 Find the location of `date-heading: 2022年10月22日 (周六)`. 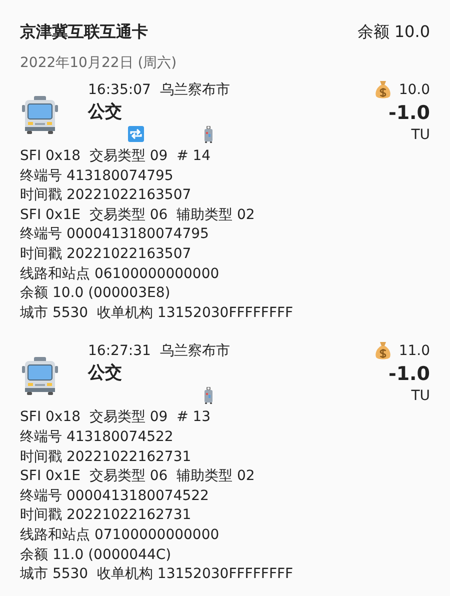

date-heading: 2022年10月22日 (周六) is located at coordinates (99, 63).